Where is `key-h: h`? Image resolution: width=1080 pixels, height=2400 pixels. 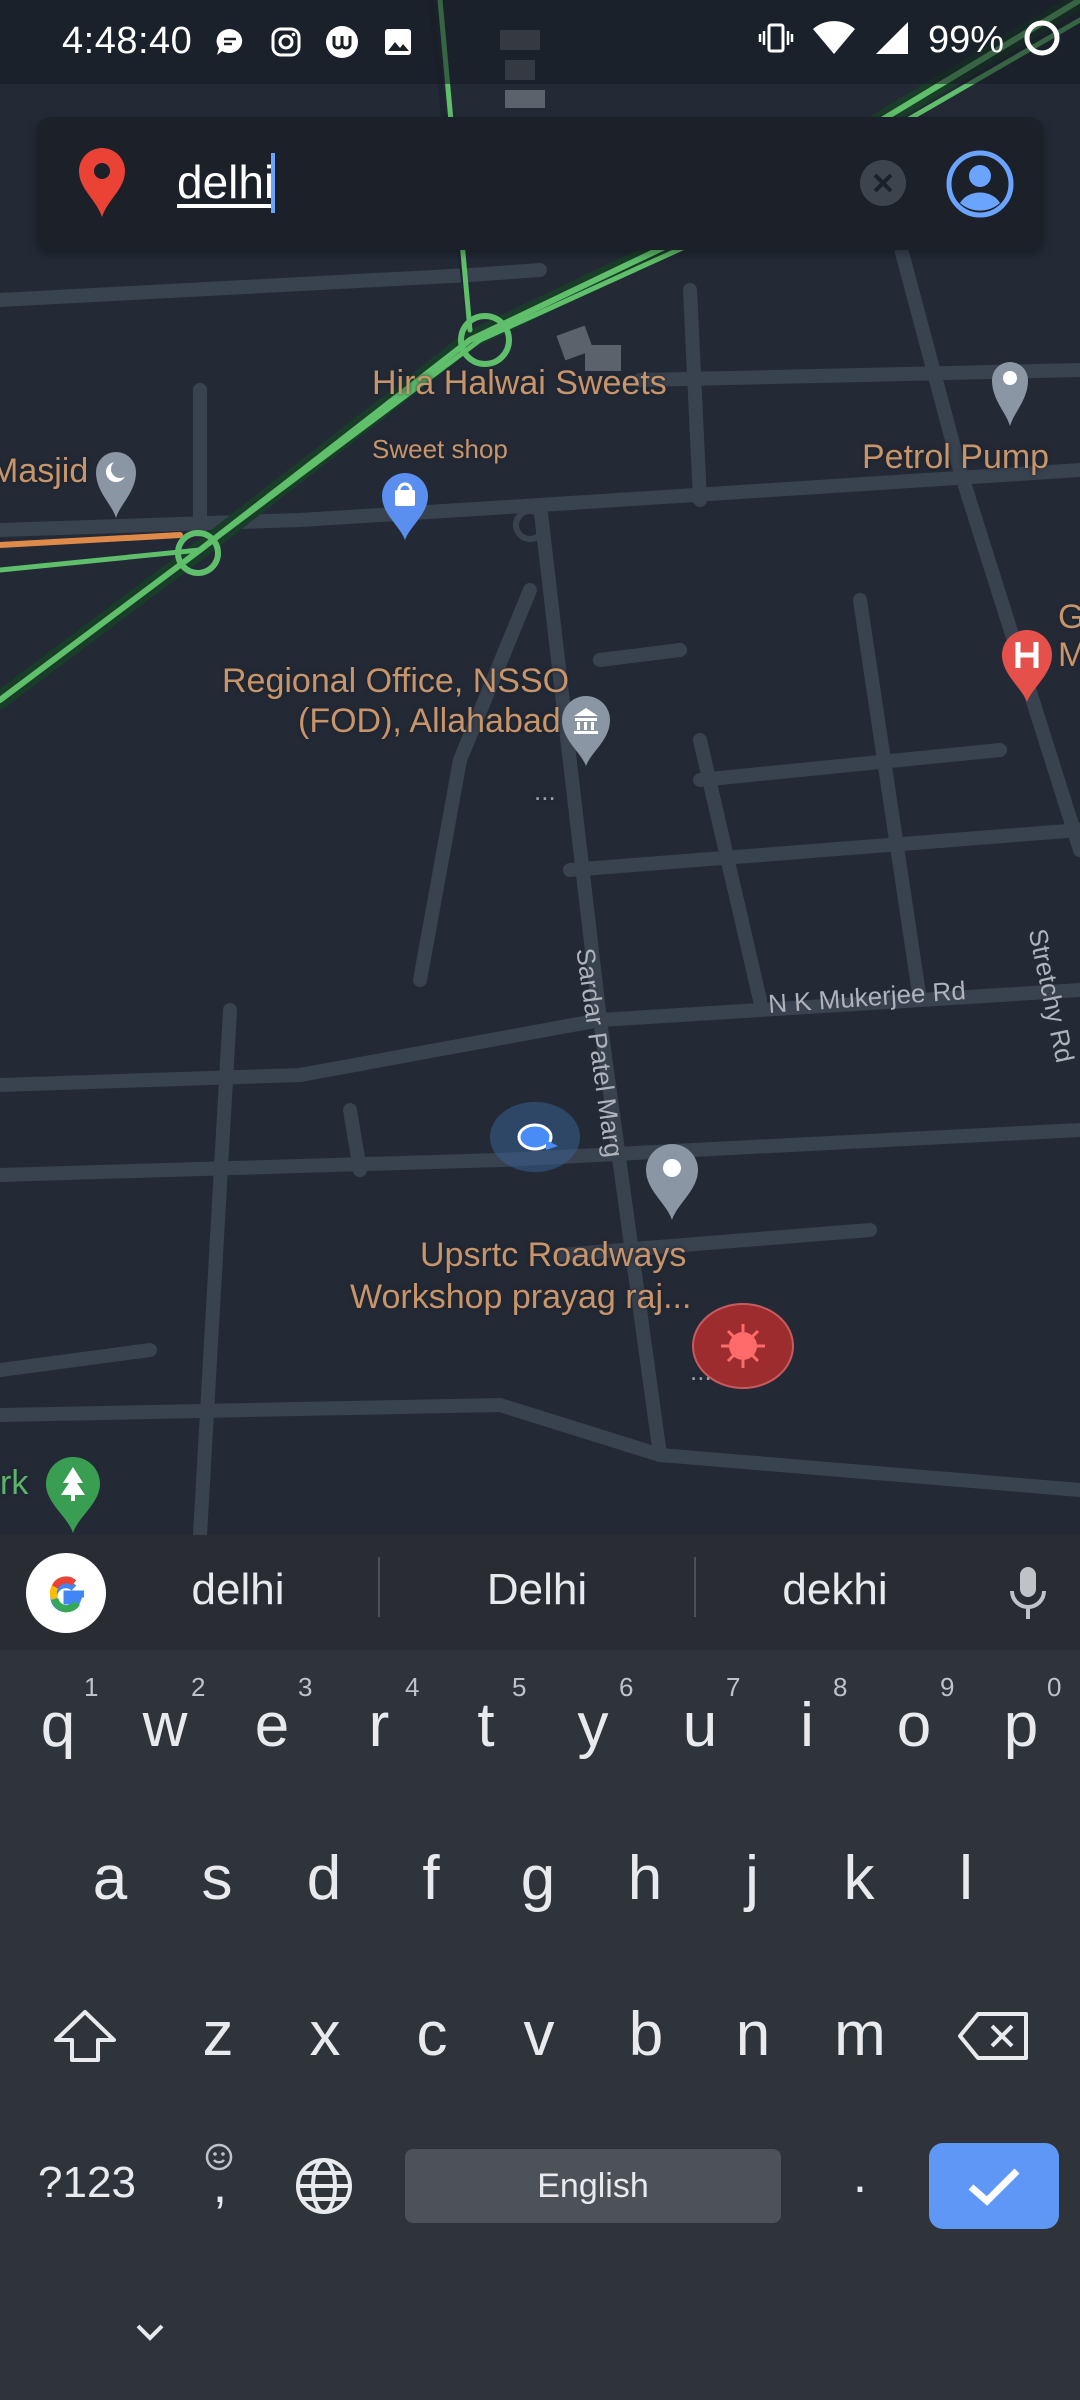 key-h: h is located at coordinates (645, 1878).